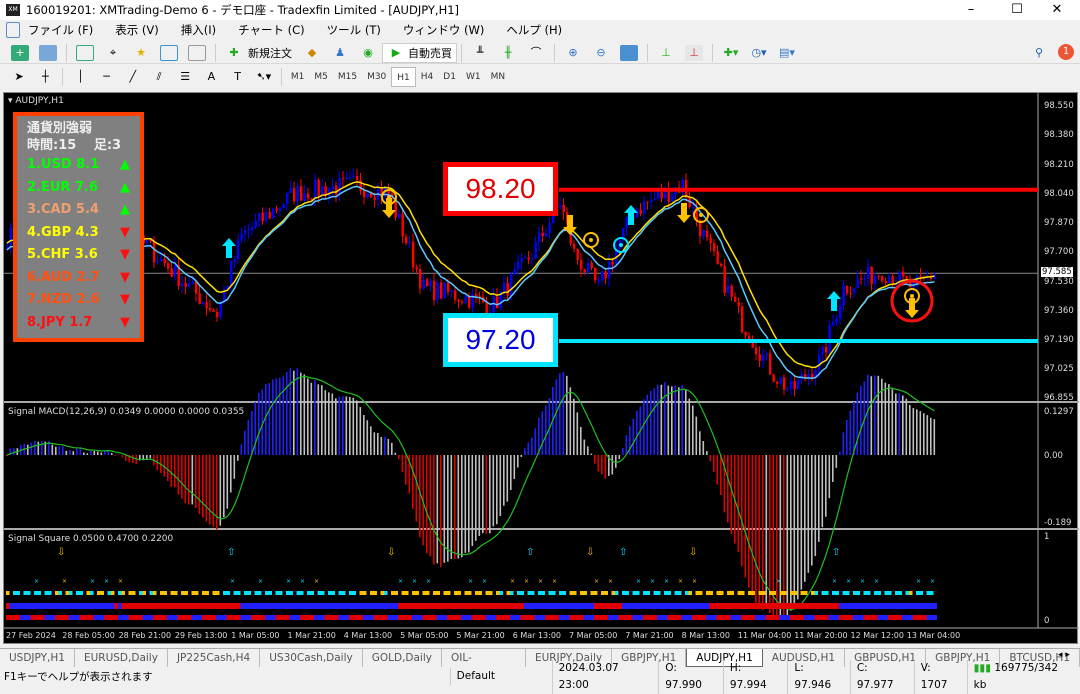 The width and height of the screenshot is (1080, 694). What do you see at coordinates (321, 77) in the screenshot?
I see `timeframe-m5: M5` at bounding box center [321, 77].